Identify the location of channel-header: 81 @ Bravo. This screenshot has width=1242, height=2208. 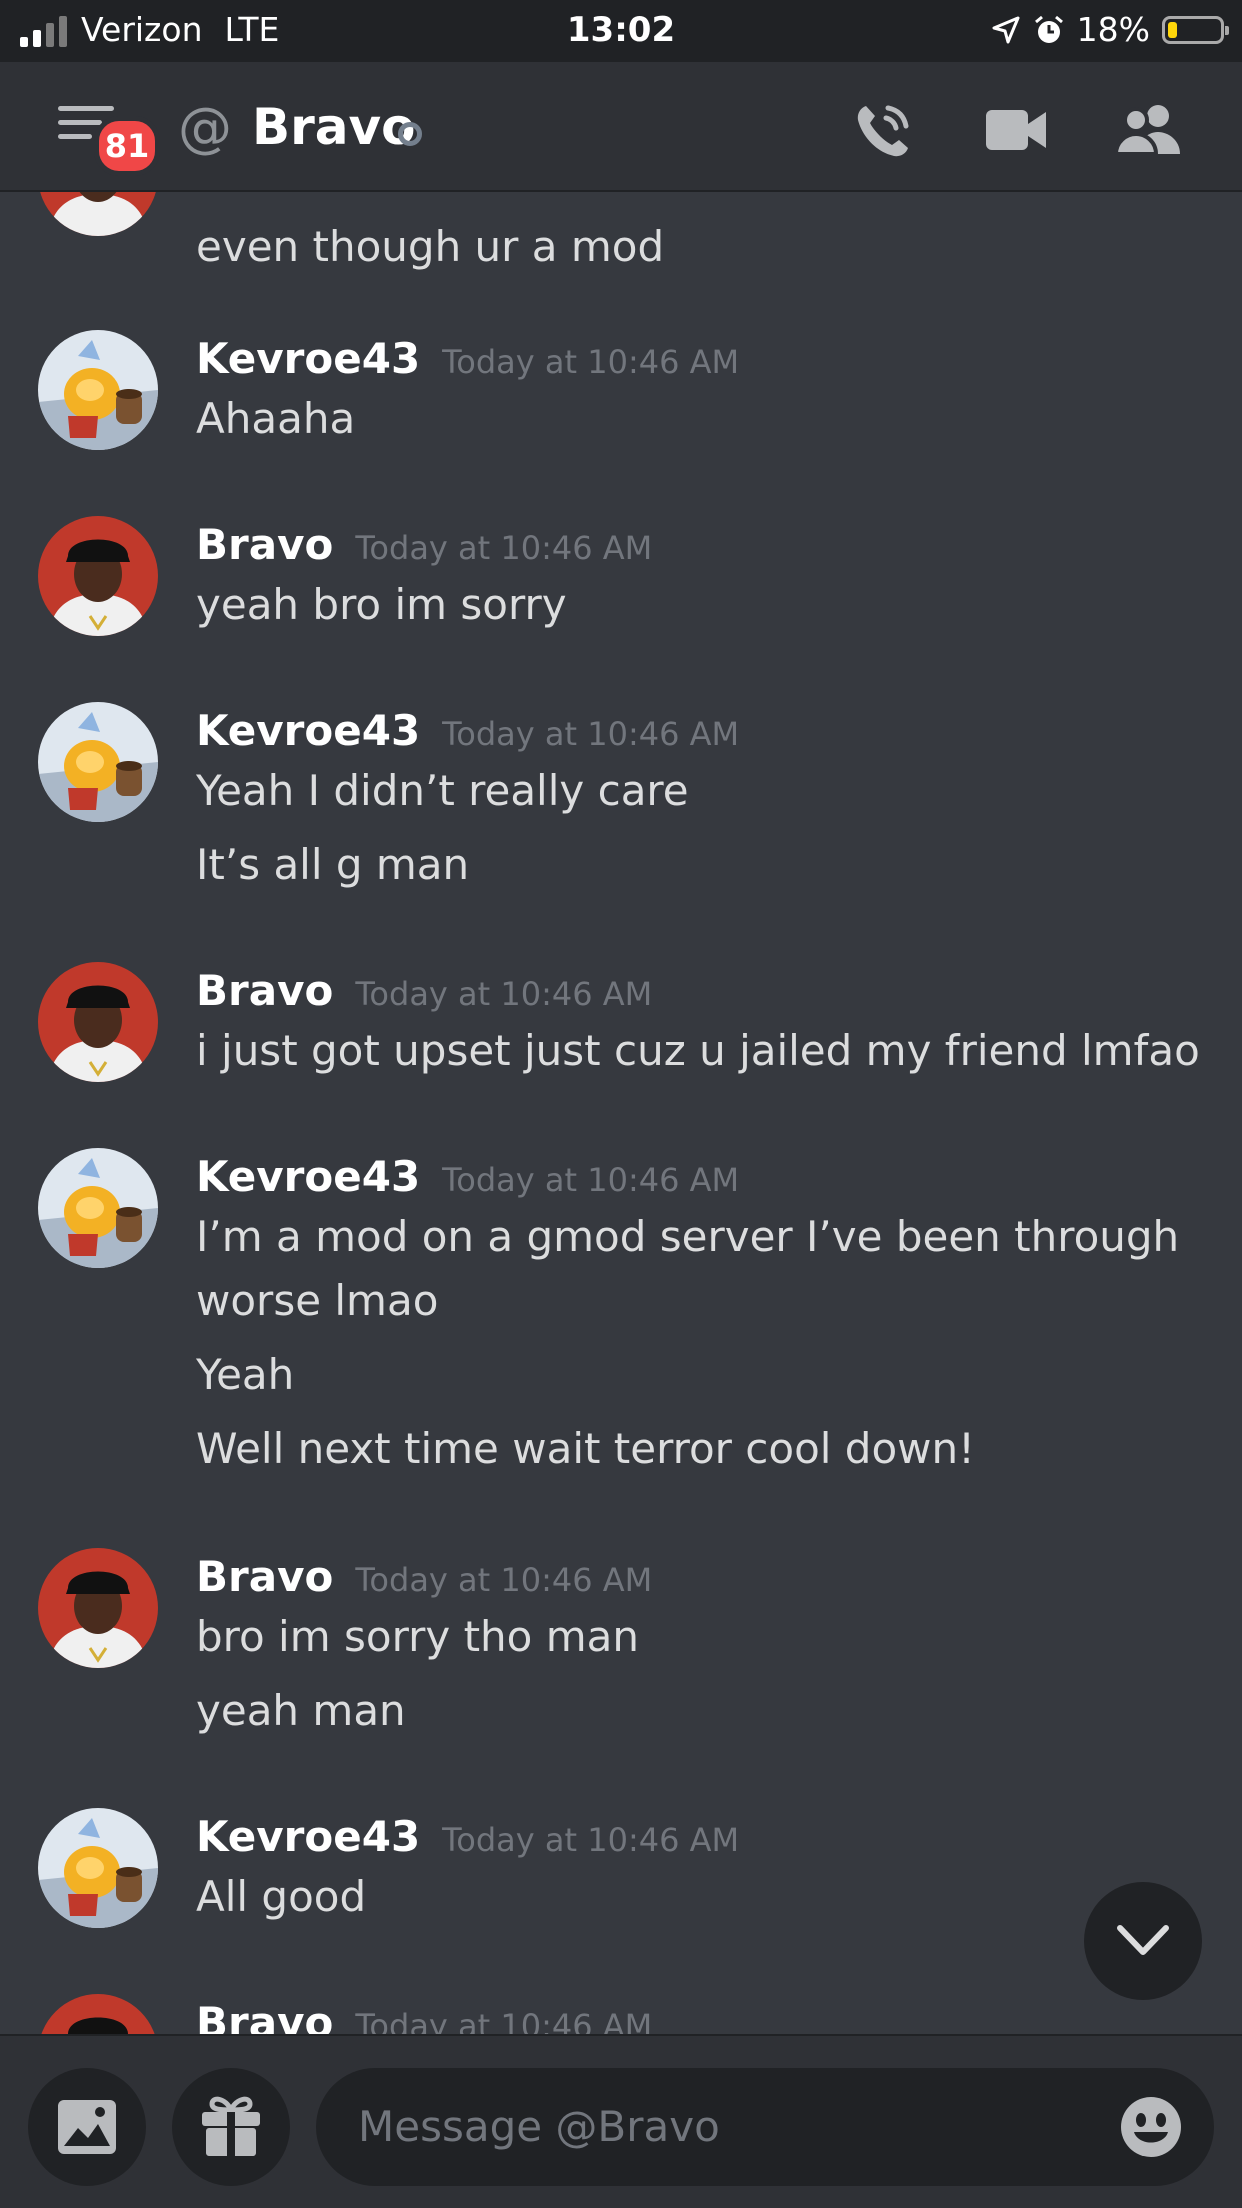
(621, 127).